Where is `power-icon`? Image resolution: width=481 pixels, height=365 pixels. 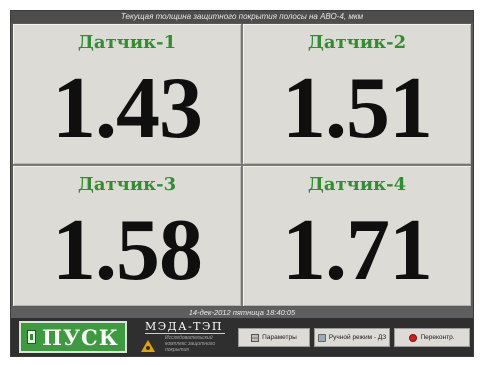
power-icon is located at coordinates (32, 337).